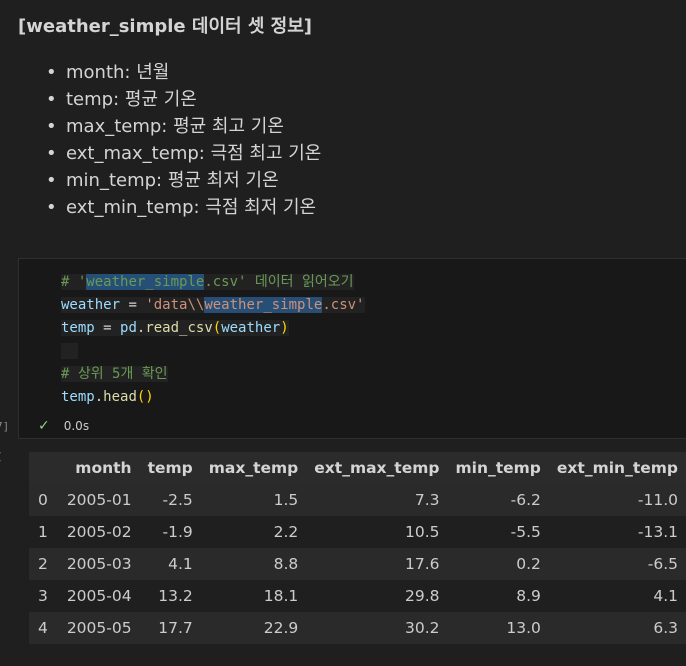 This screenshot has height=666, width=686. I want to click on row-index: 0, so click(43, 500).